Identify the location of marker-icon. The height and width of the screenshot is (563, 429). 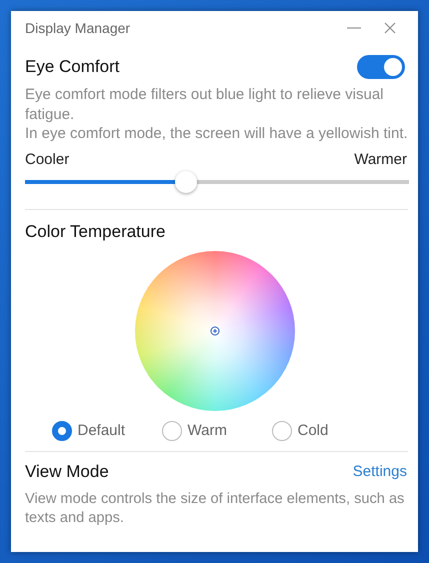
(215, 331).